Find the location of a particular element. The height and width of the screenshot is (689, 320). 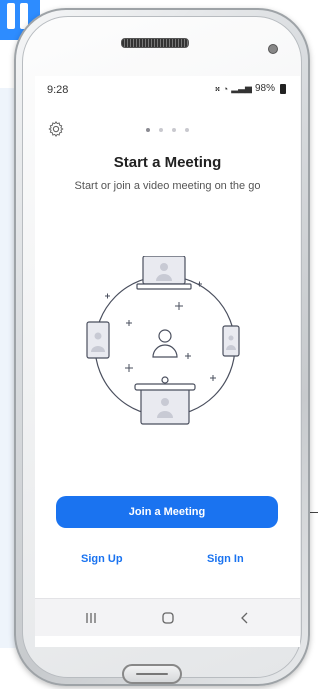

signal-icon: ▂▃▅ is located at coordinates (241, 88).